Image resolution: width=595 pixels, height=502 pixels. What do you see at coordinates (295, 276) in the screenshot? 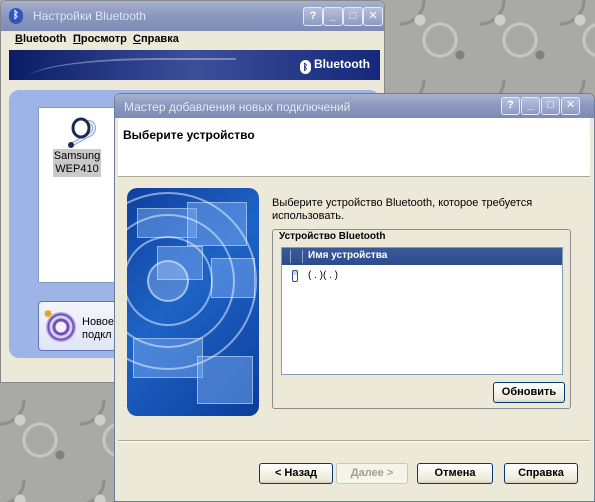
I see `phone-icon` at bounding box center [295, 276].